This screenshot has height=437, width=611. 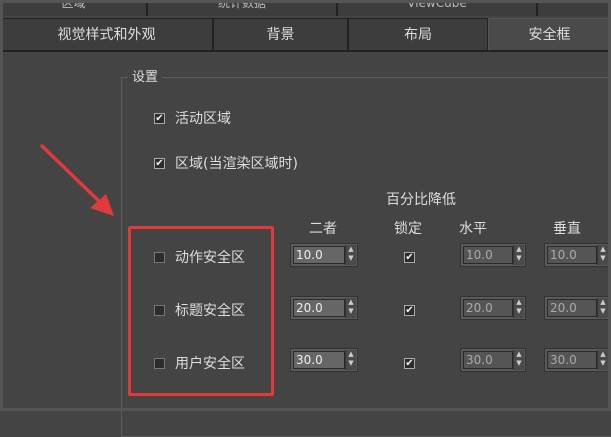 I want to click on tab-viewcube: ViewCube, so click(x=437, y=8).